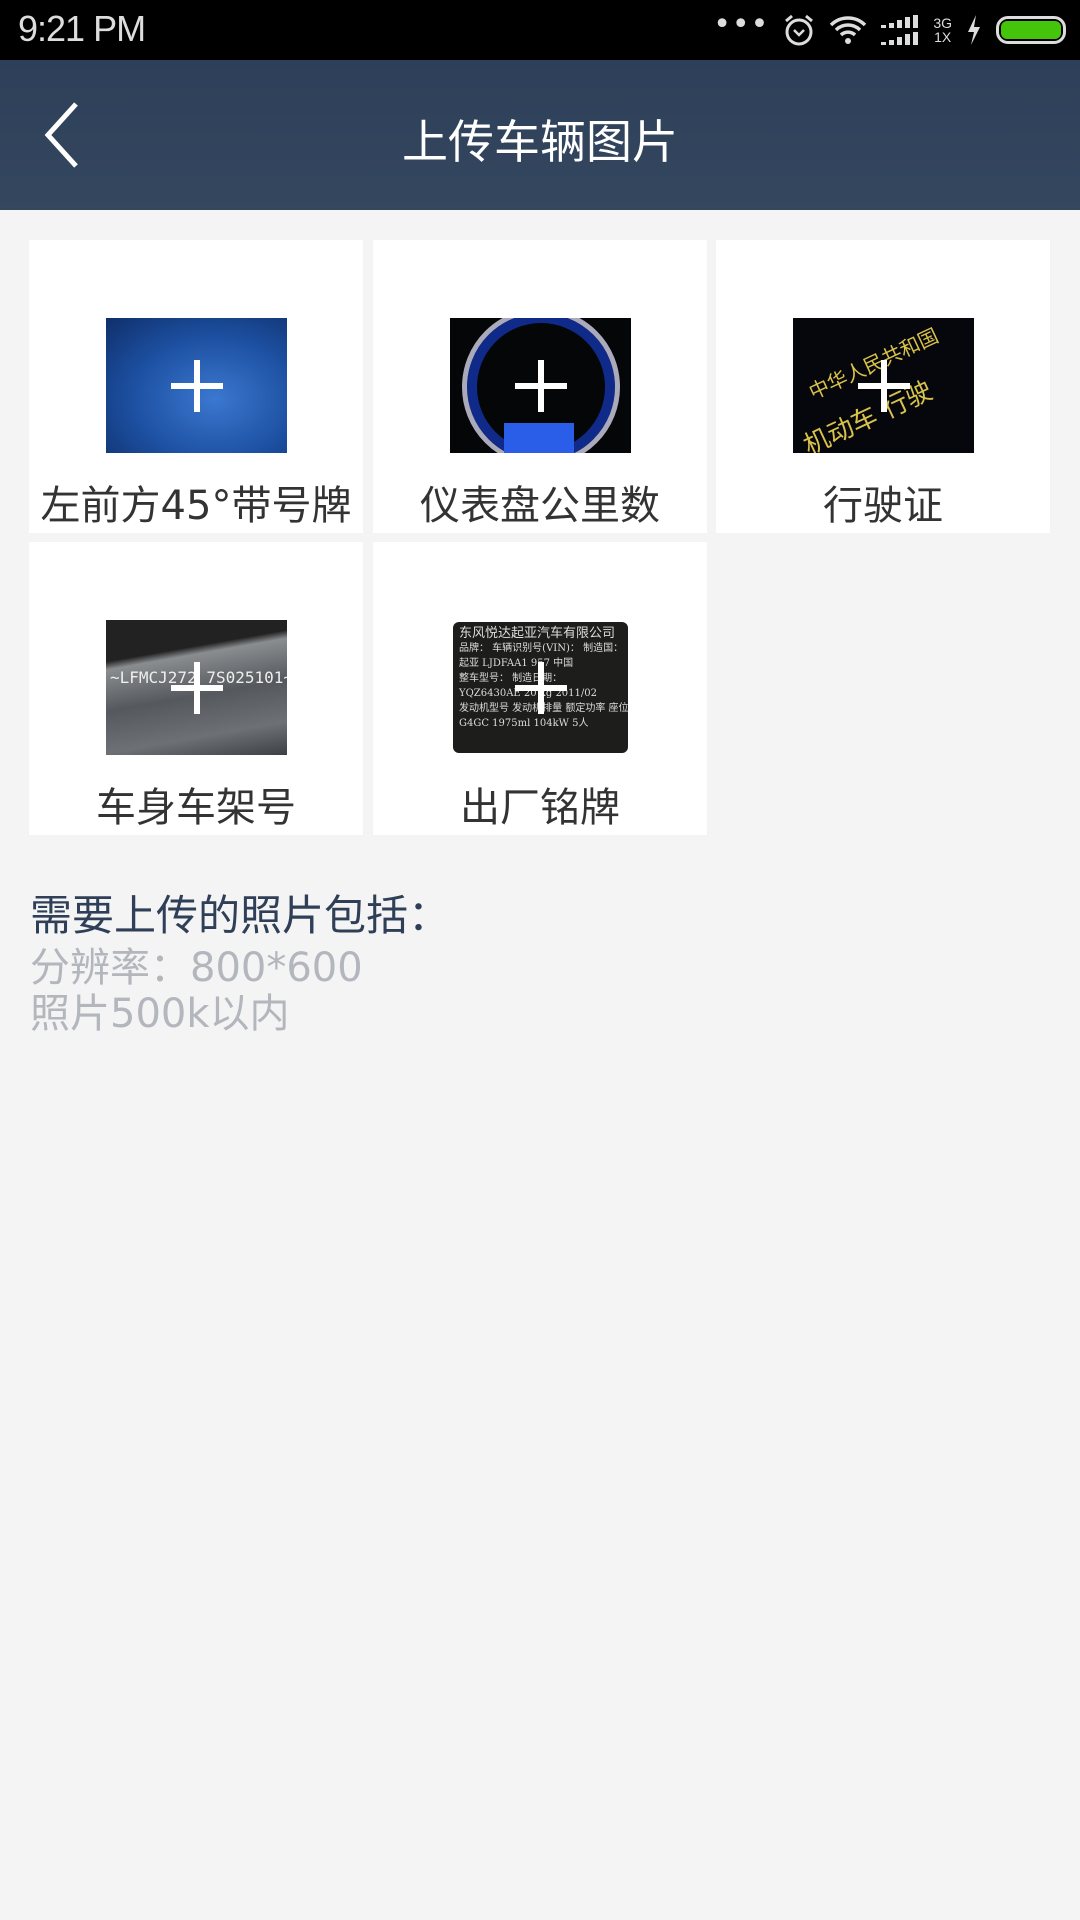  I want to click on requirement-size: 照片500k以内, so click(160, 1014).